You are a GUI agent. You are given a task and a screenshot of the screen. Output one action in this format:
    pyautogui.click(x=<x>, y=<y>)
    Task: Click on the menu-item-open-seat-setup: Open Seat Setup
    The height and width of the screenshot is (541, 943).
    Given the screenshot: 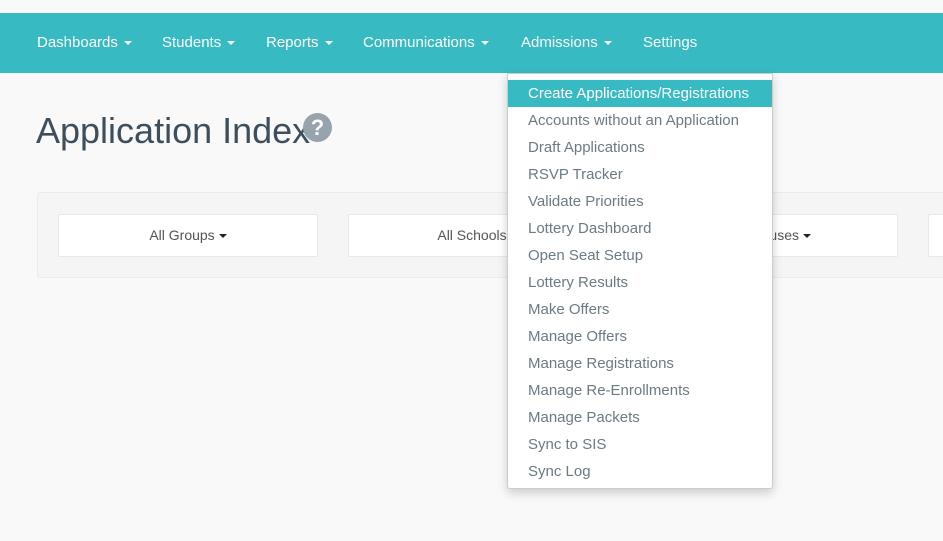 What is the action you would take?
    pyautogui.click(x=640, y=255)
    